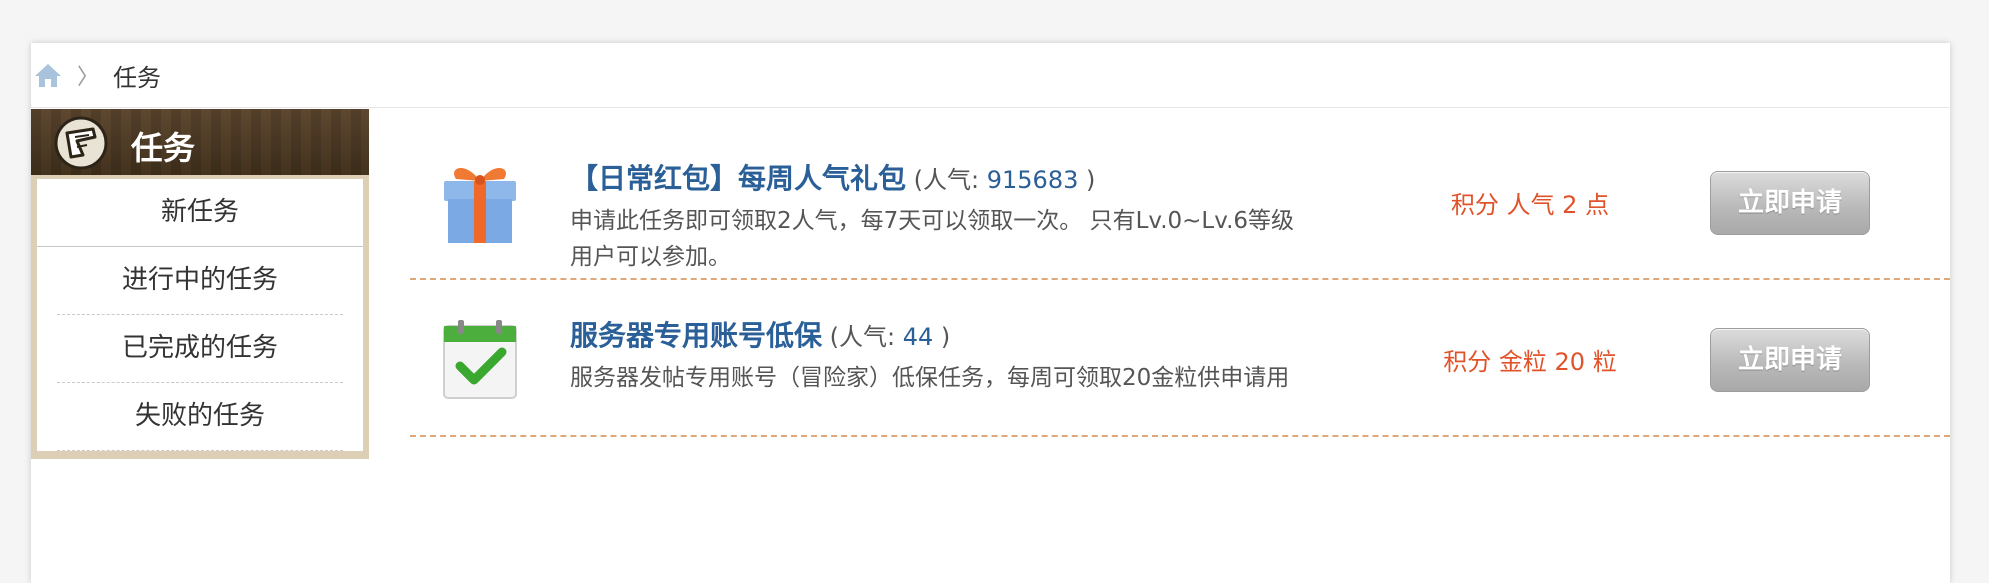 Image resolution: width=1989 pixels, height=583 pixels. I want to click on task-title: 服务器专用账号低保, so click(696, 335).